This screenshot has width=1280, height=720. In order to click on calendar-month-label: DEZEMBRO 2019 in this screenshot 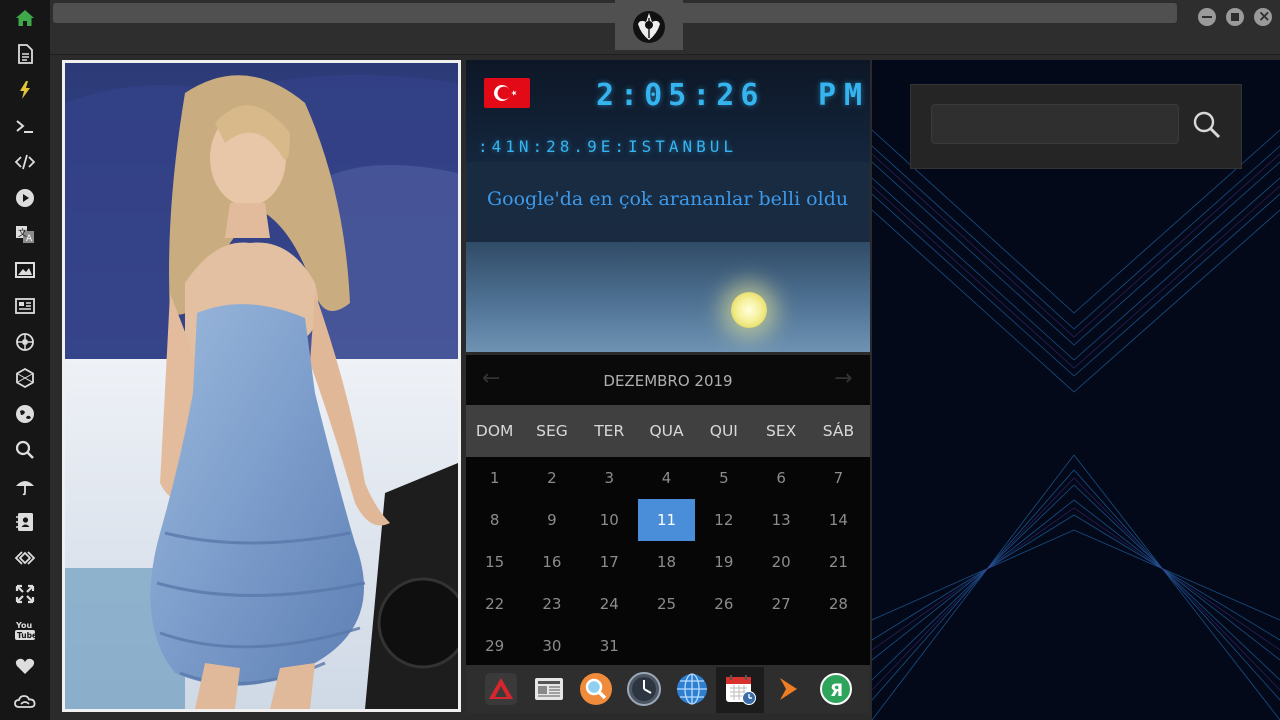, I will do `click(668, 381)`.